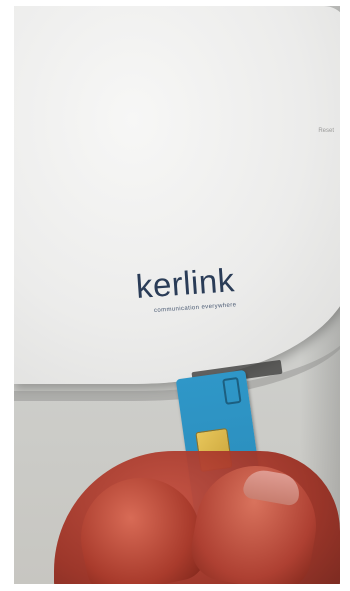 The width and height of the screenshot is (350, 591). What do you see at coordinates (326, 131) in the screenshot?
I see `router-small-label: Reset` at bounding box center [326, 131].